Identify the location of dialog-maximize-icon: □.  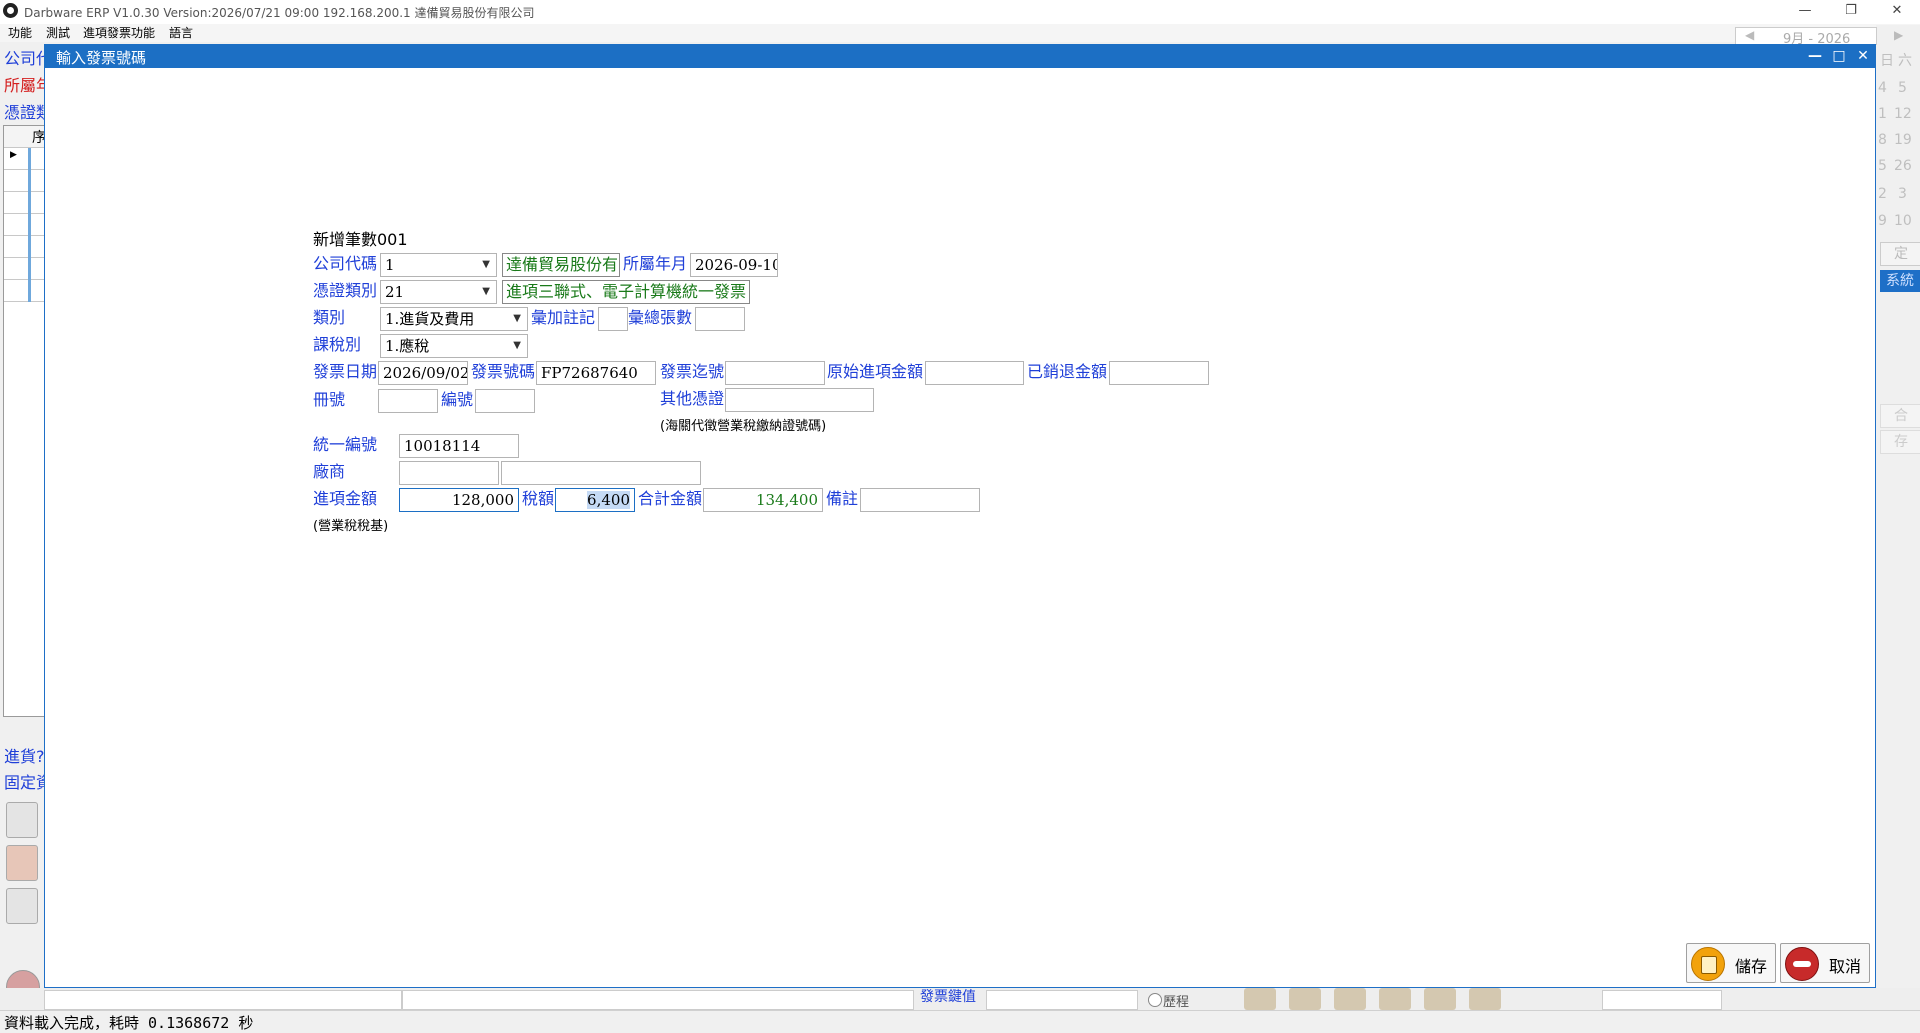
(1839, 56).